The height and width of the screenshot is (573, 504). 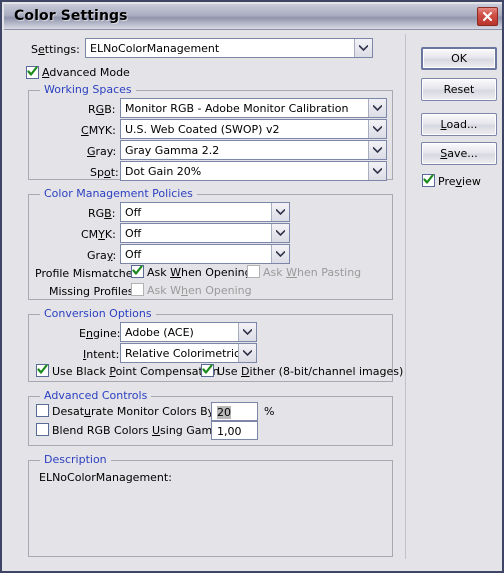 I want to click on missing-profiles-ask-opening-checkbox, so click(x=137, y=289).